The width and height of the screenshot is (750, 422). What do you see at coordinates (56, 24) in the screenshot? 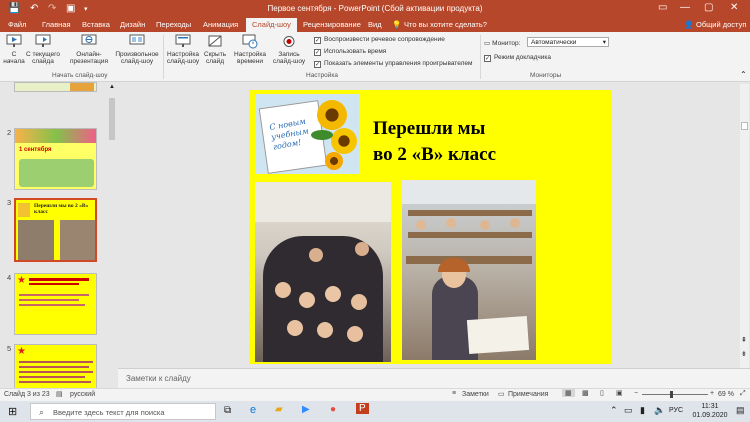
I see `tab-home: Главная` at bounding box center [56, 24].